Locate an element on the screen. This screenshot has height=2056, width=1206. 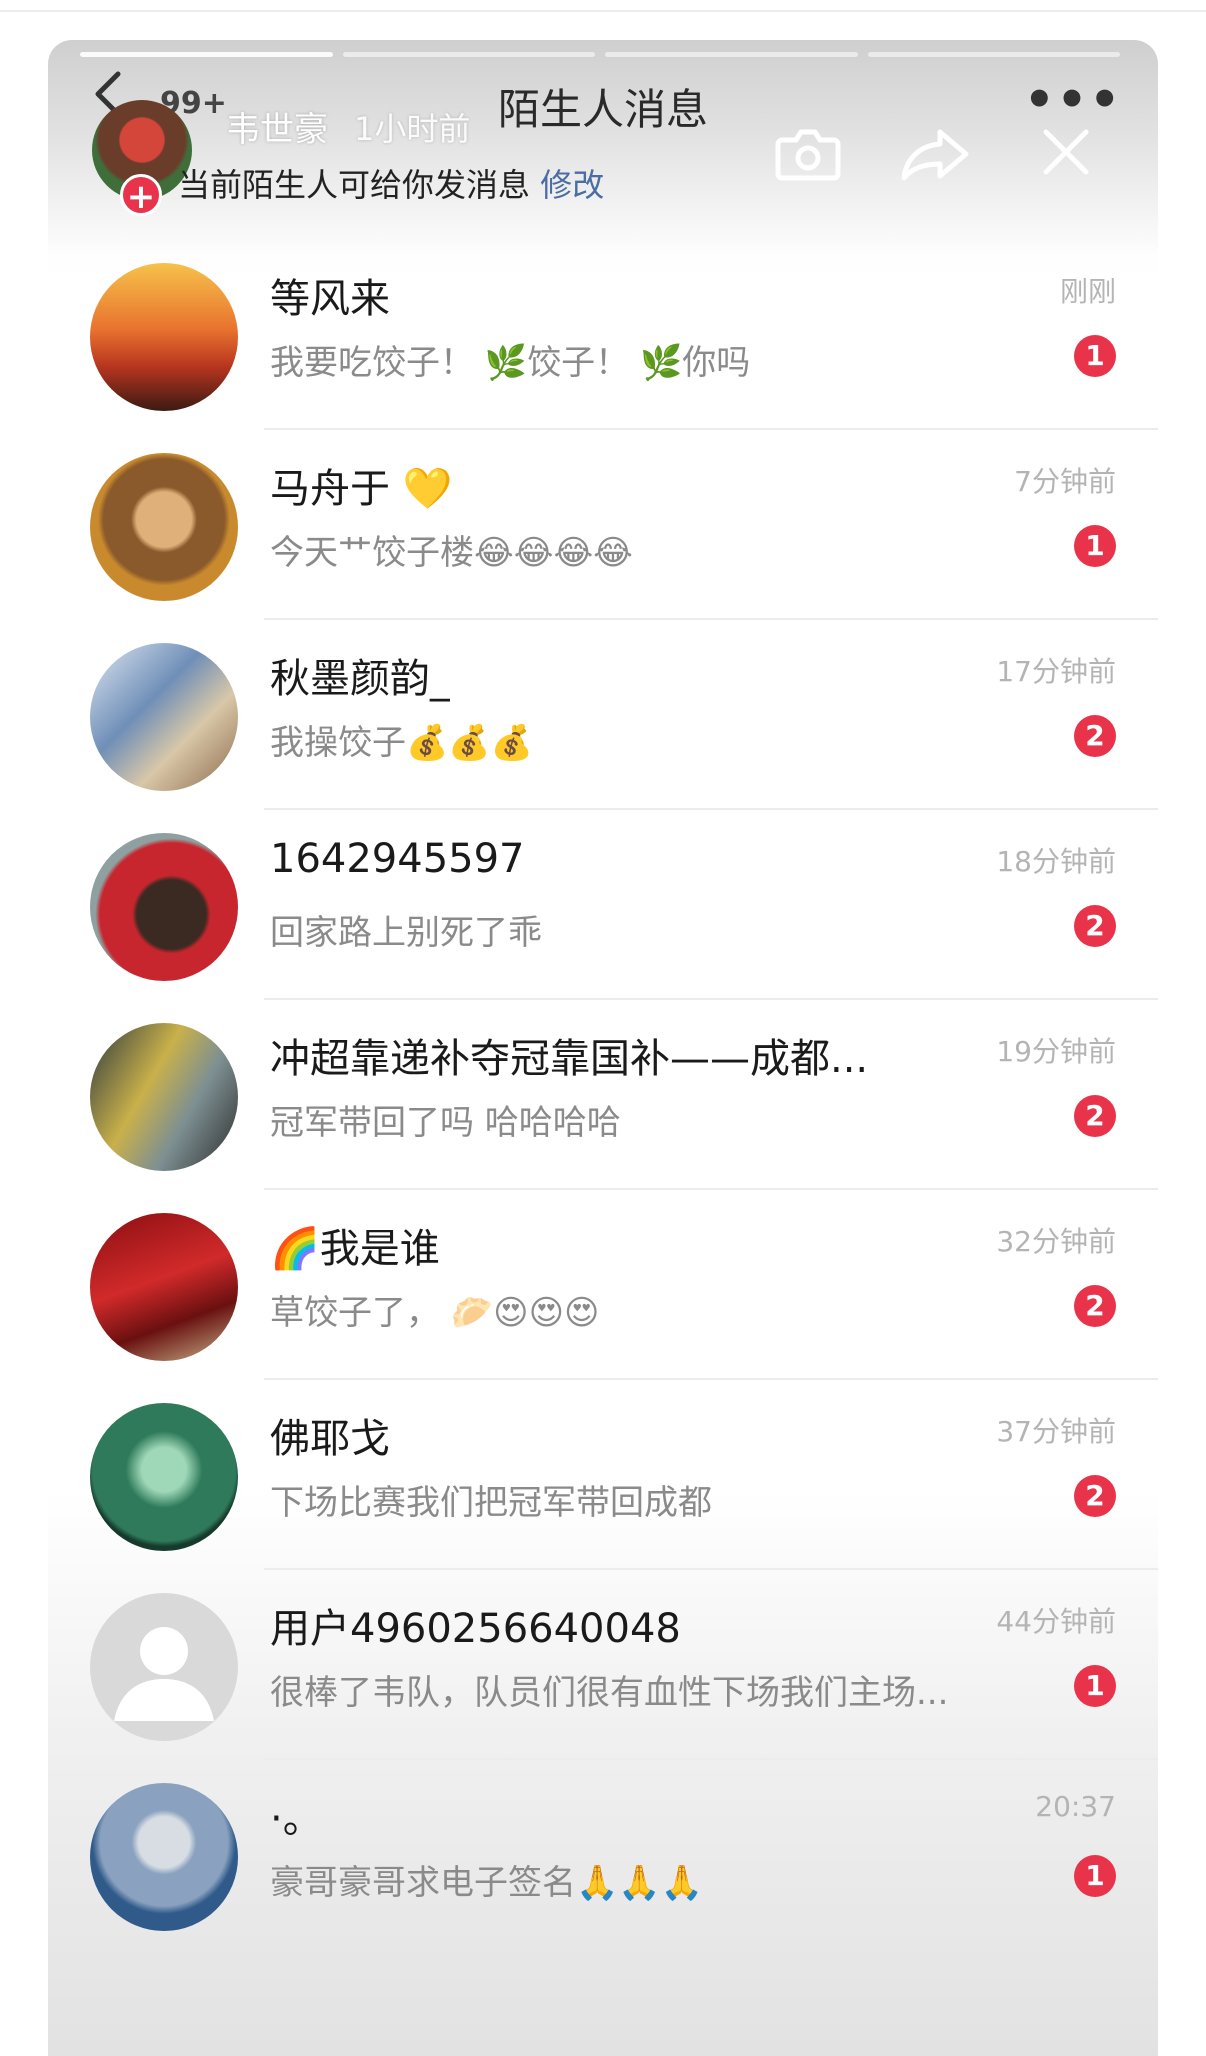
share-icon is located at coordinates (935, 155).